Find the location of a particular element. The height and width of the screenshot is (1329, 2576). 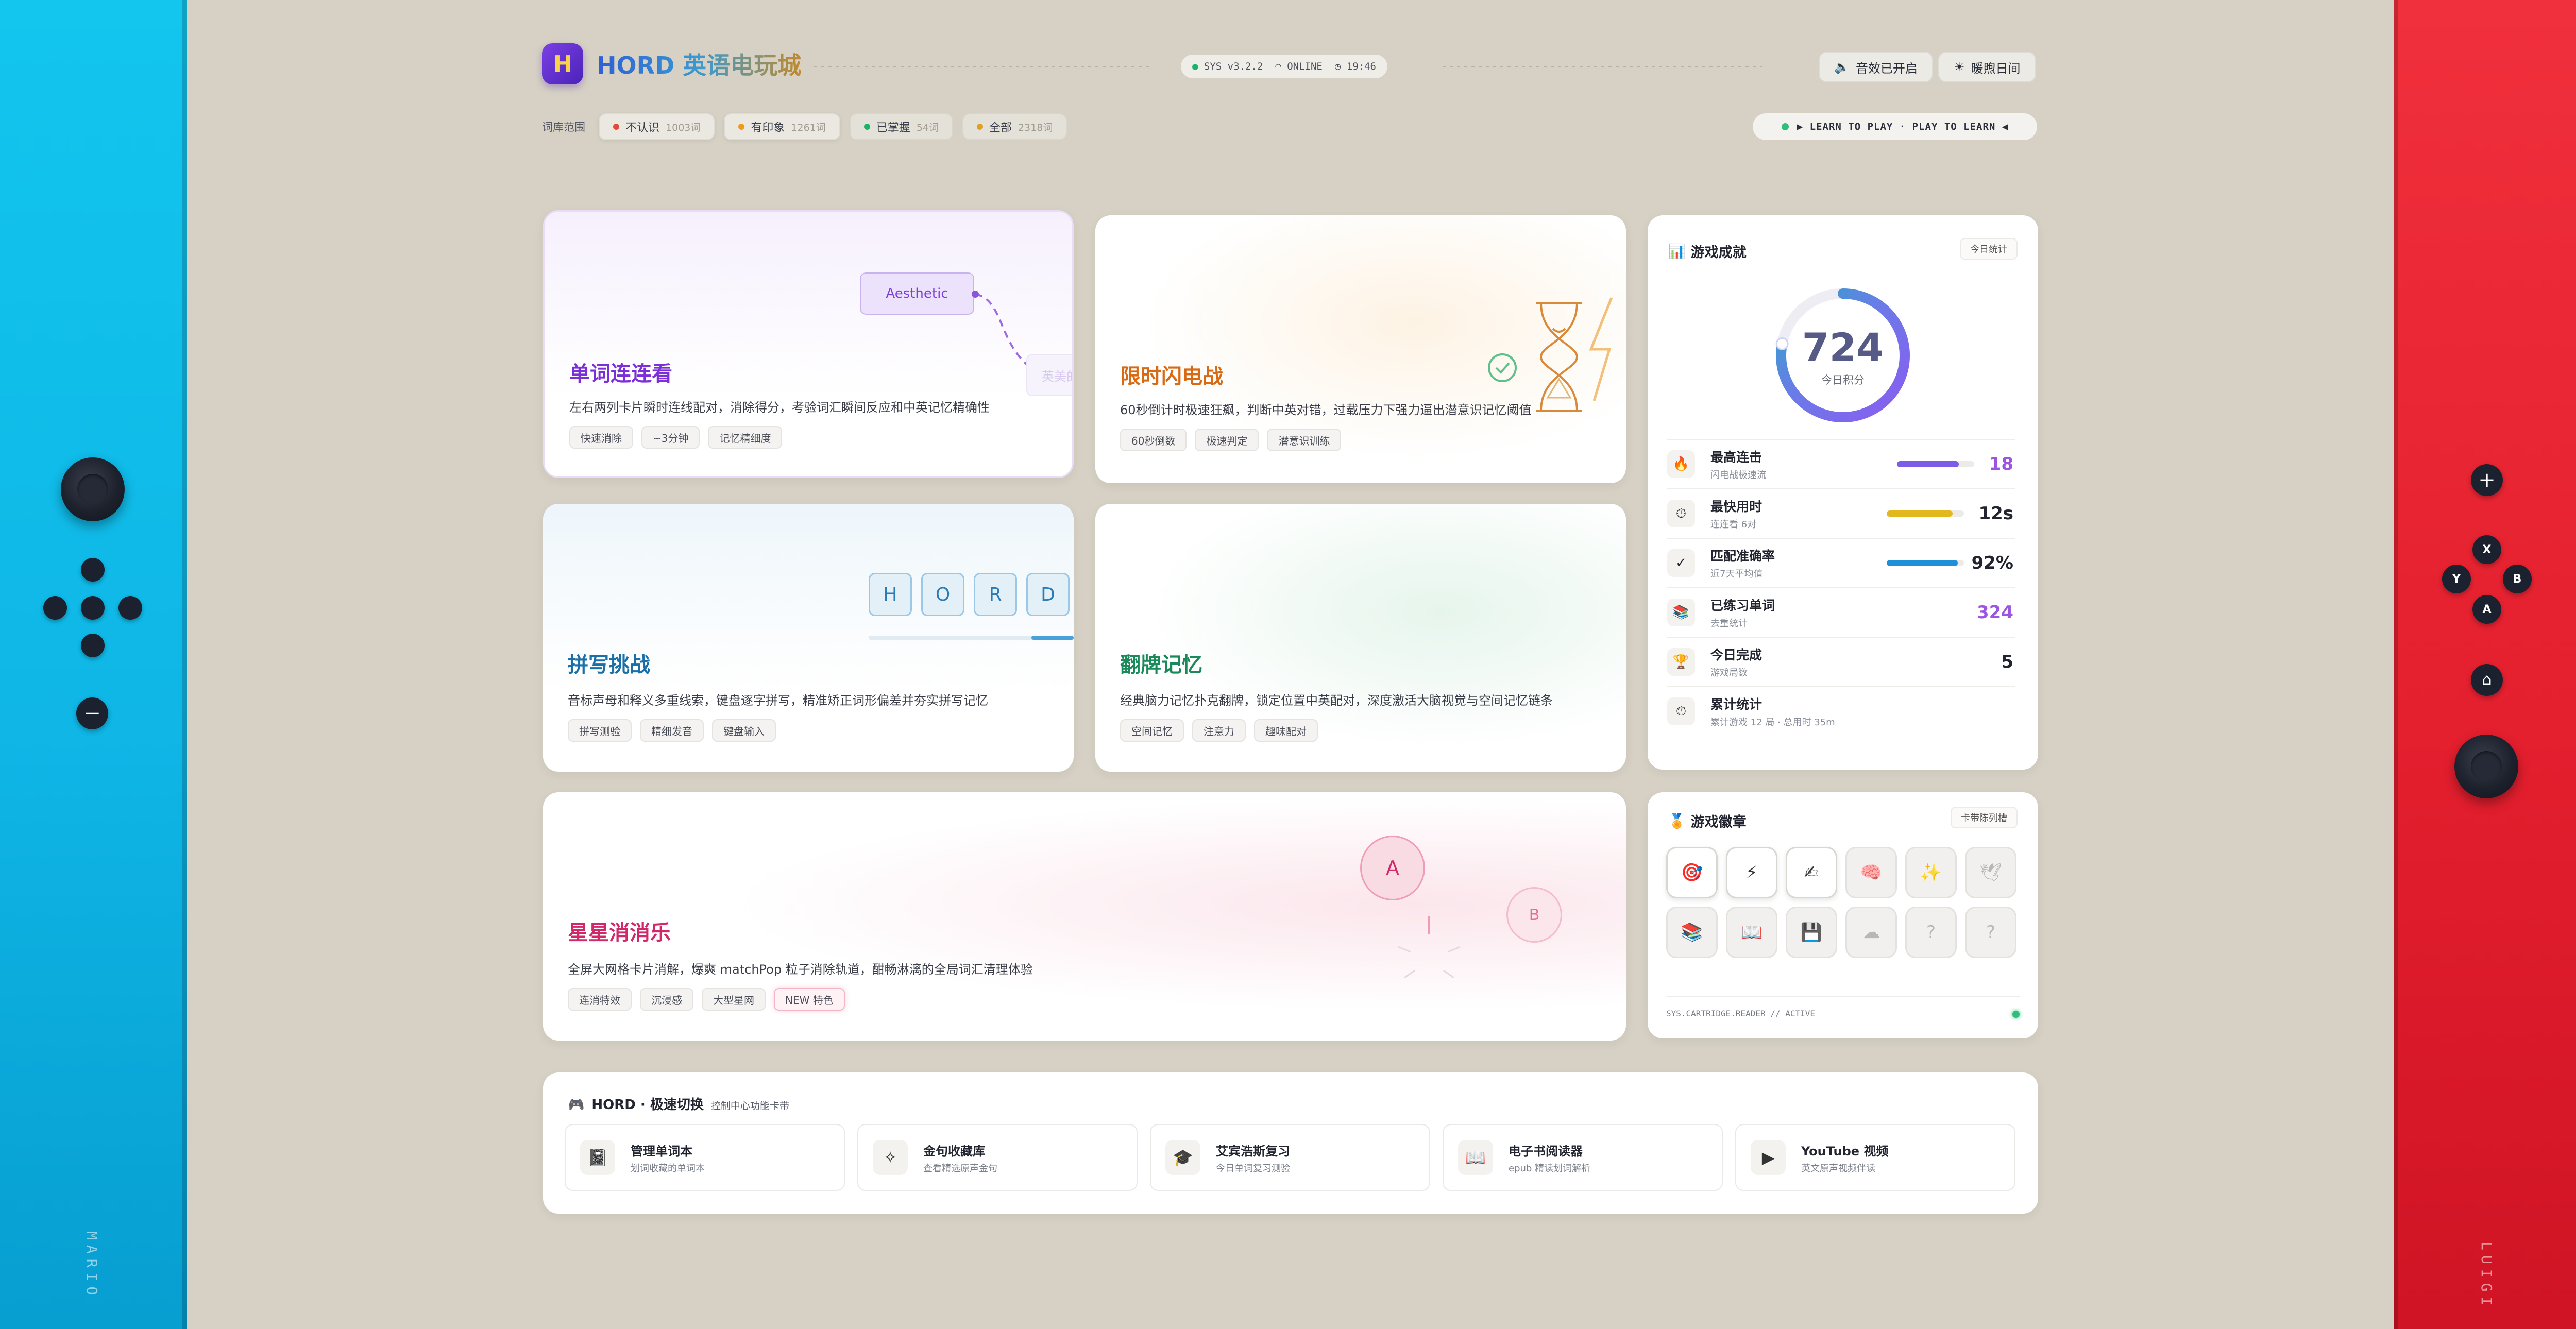

right-joycon-label: LUIGI is located at coordinates (2486, 1276).